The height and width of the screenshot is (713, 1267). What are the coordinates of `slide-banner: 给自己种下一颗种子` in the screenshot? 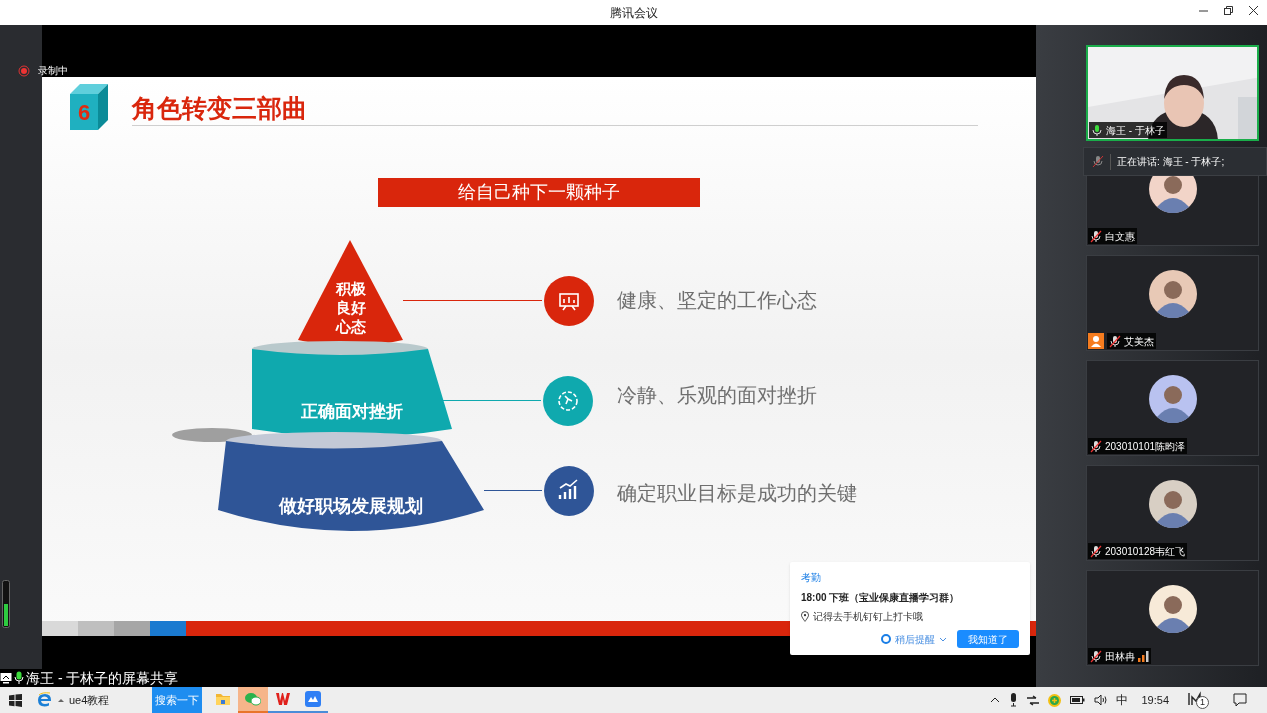 It's located at (539, 192).